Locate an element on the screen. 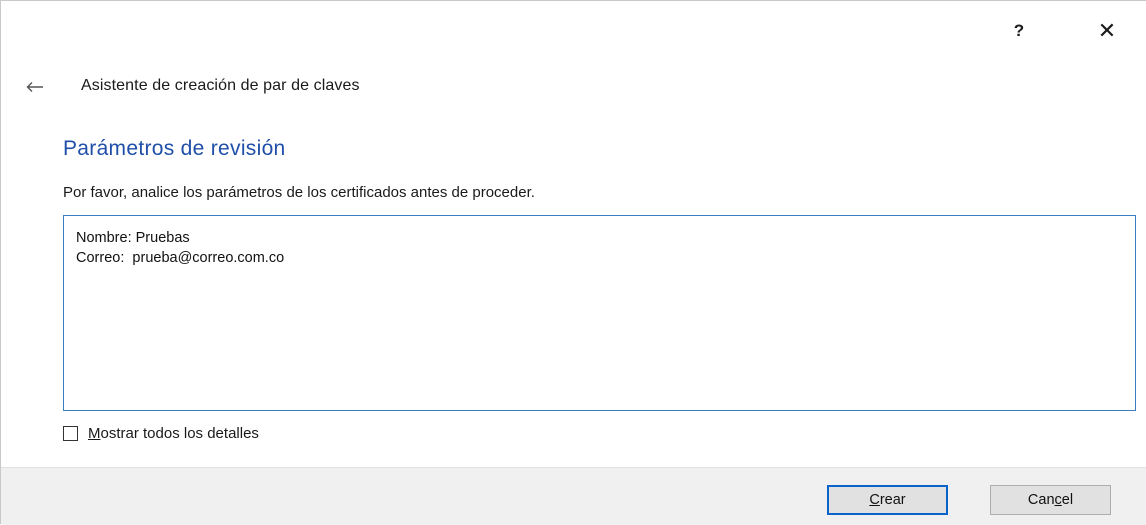  param-row-email: Correo: prueba@correo.com.co is located at coordinates (599, 258).